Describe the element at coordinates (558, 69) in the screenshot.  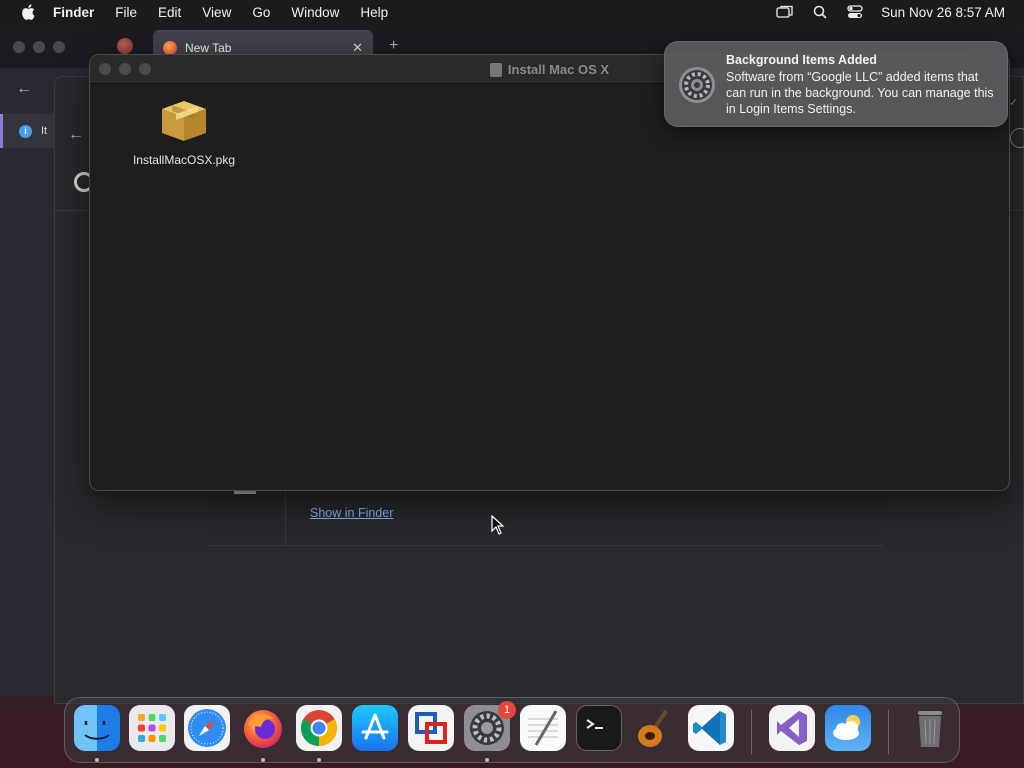
I see `finder-title-text: Install Mac OS X` at that location.